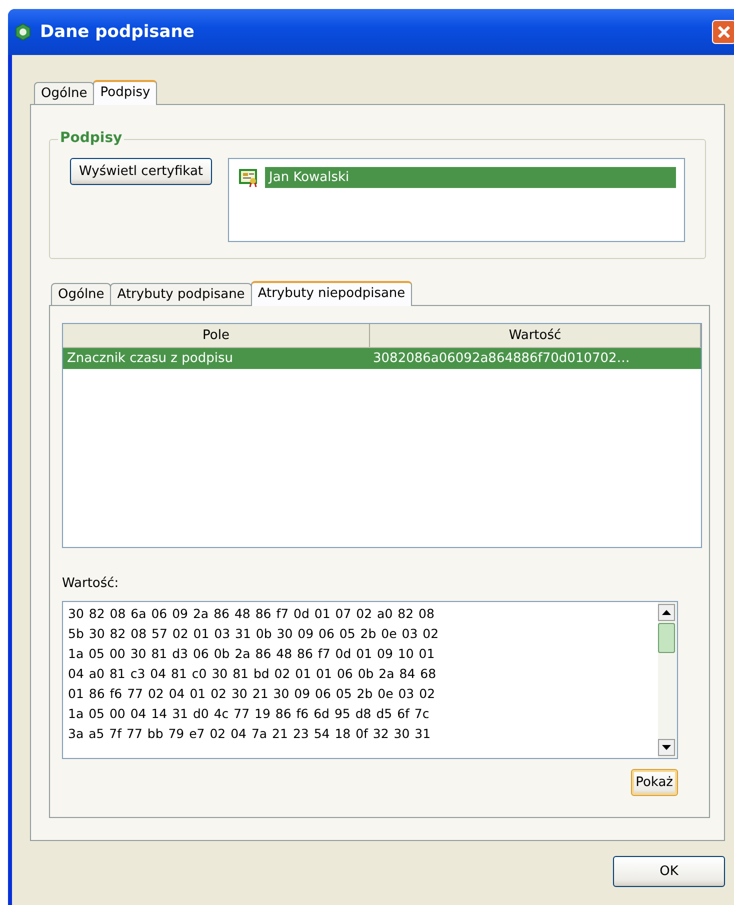 This screenshot has height=905, width=734. I want to click on certificate-icon, so click(249, 178).